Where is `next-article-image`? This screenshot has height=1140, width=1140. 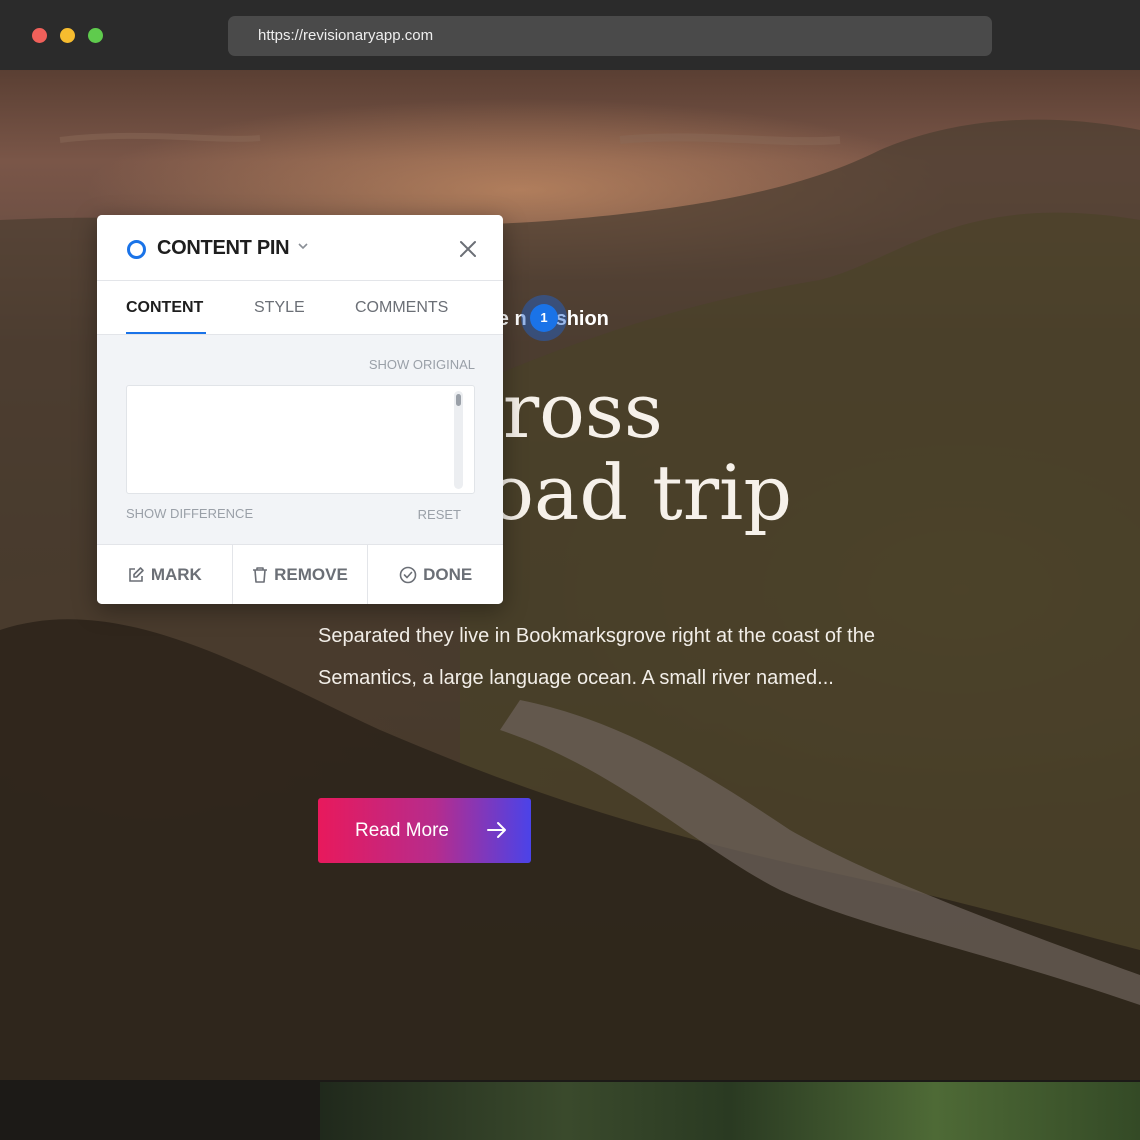
next-article-image is located at coordinates (730, 1111).